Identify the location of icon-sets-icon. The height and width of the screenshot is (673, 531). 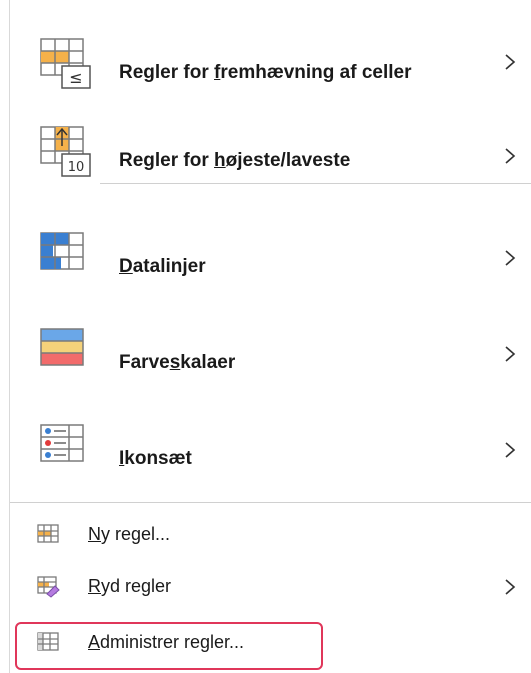
(62, 443).